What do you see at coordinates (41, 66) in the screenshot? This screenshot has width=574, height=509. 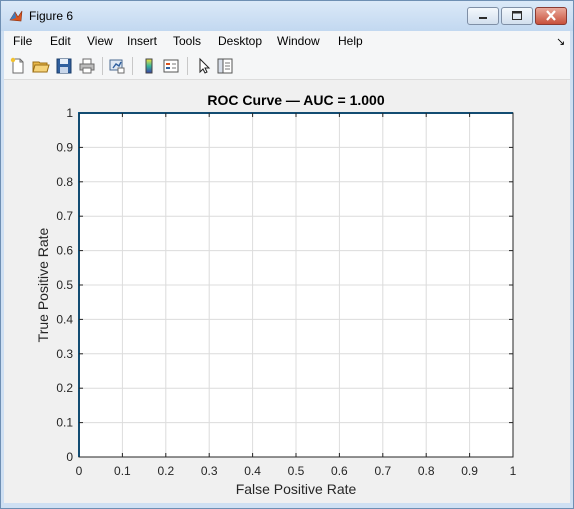 I see `open-file-icon` at bounding box center [41, 66].